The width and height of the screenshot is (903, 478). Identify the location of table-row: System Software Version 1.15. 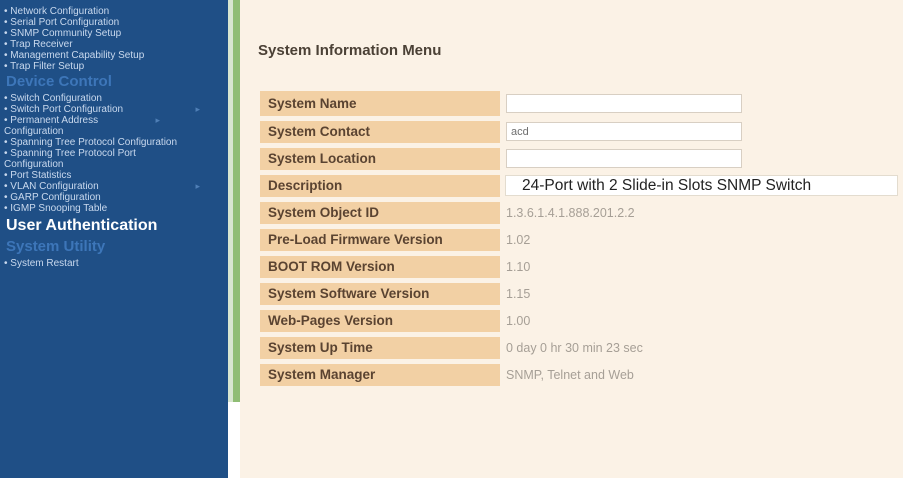
(581, 295).